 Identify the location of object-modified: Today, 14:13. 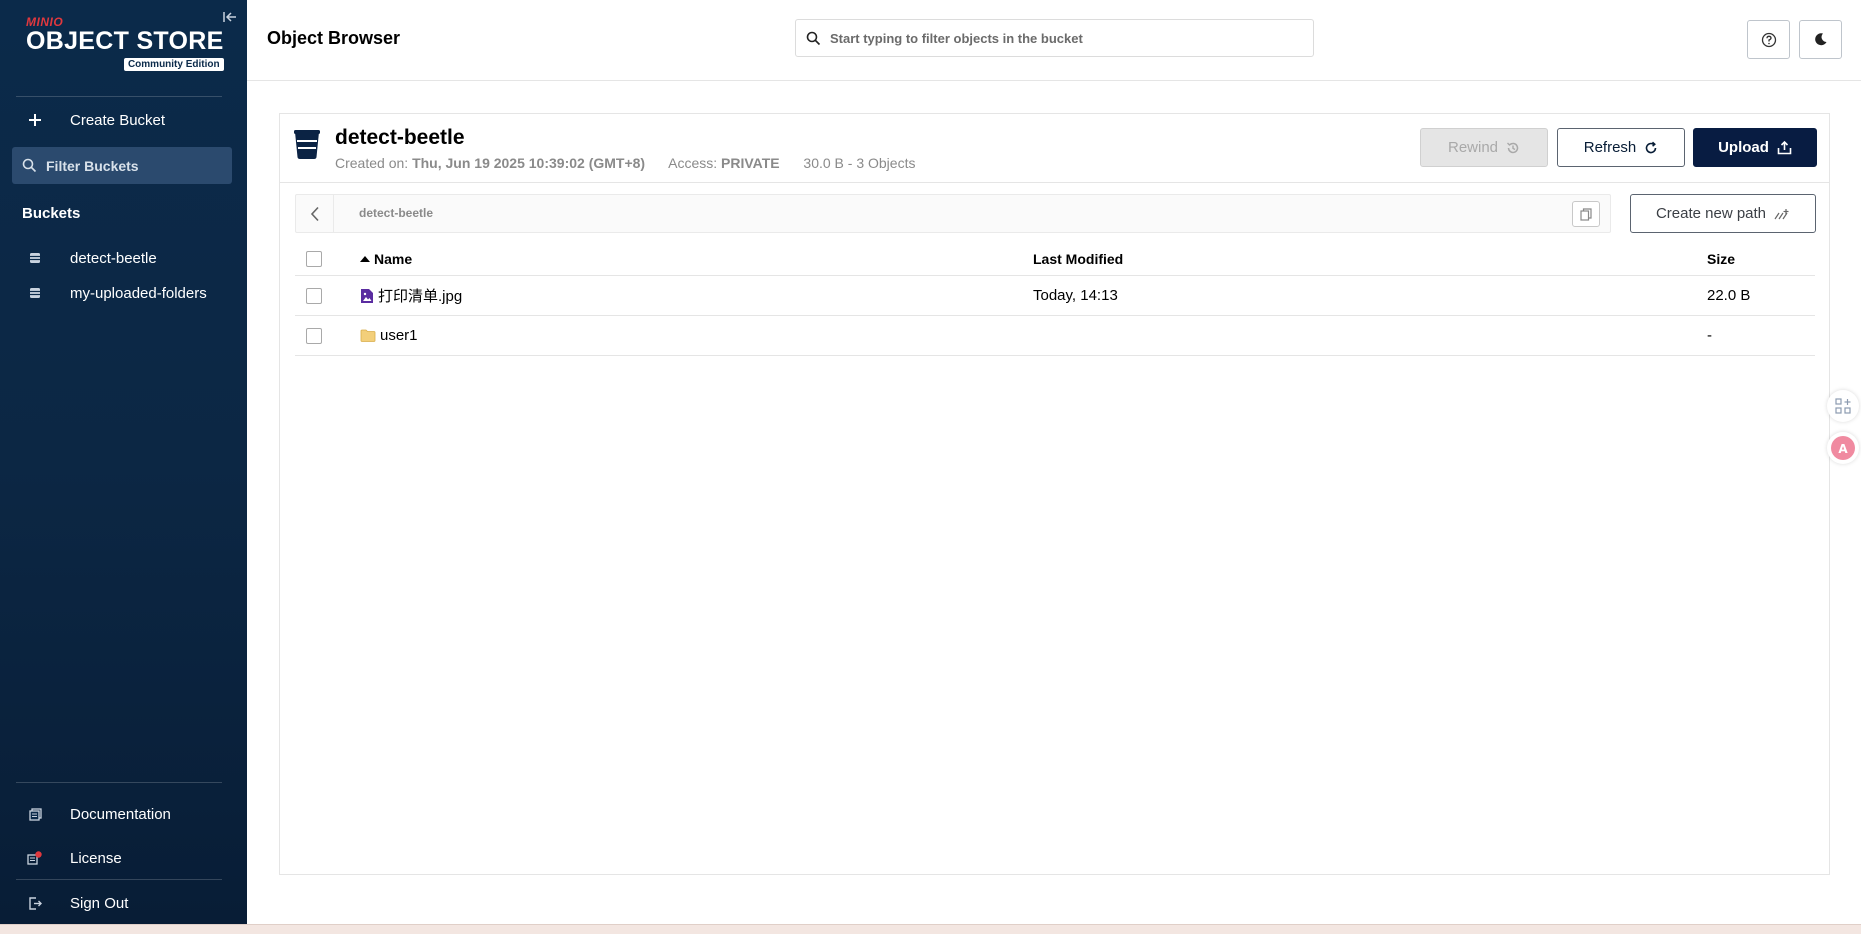
(1075, 295).